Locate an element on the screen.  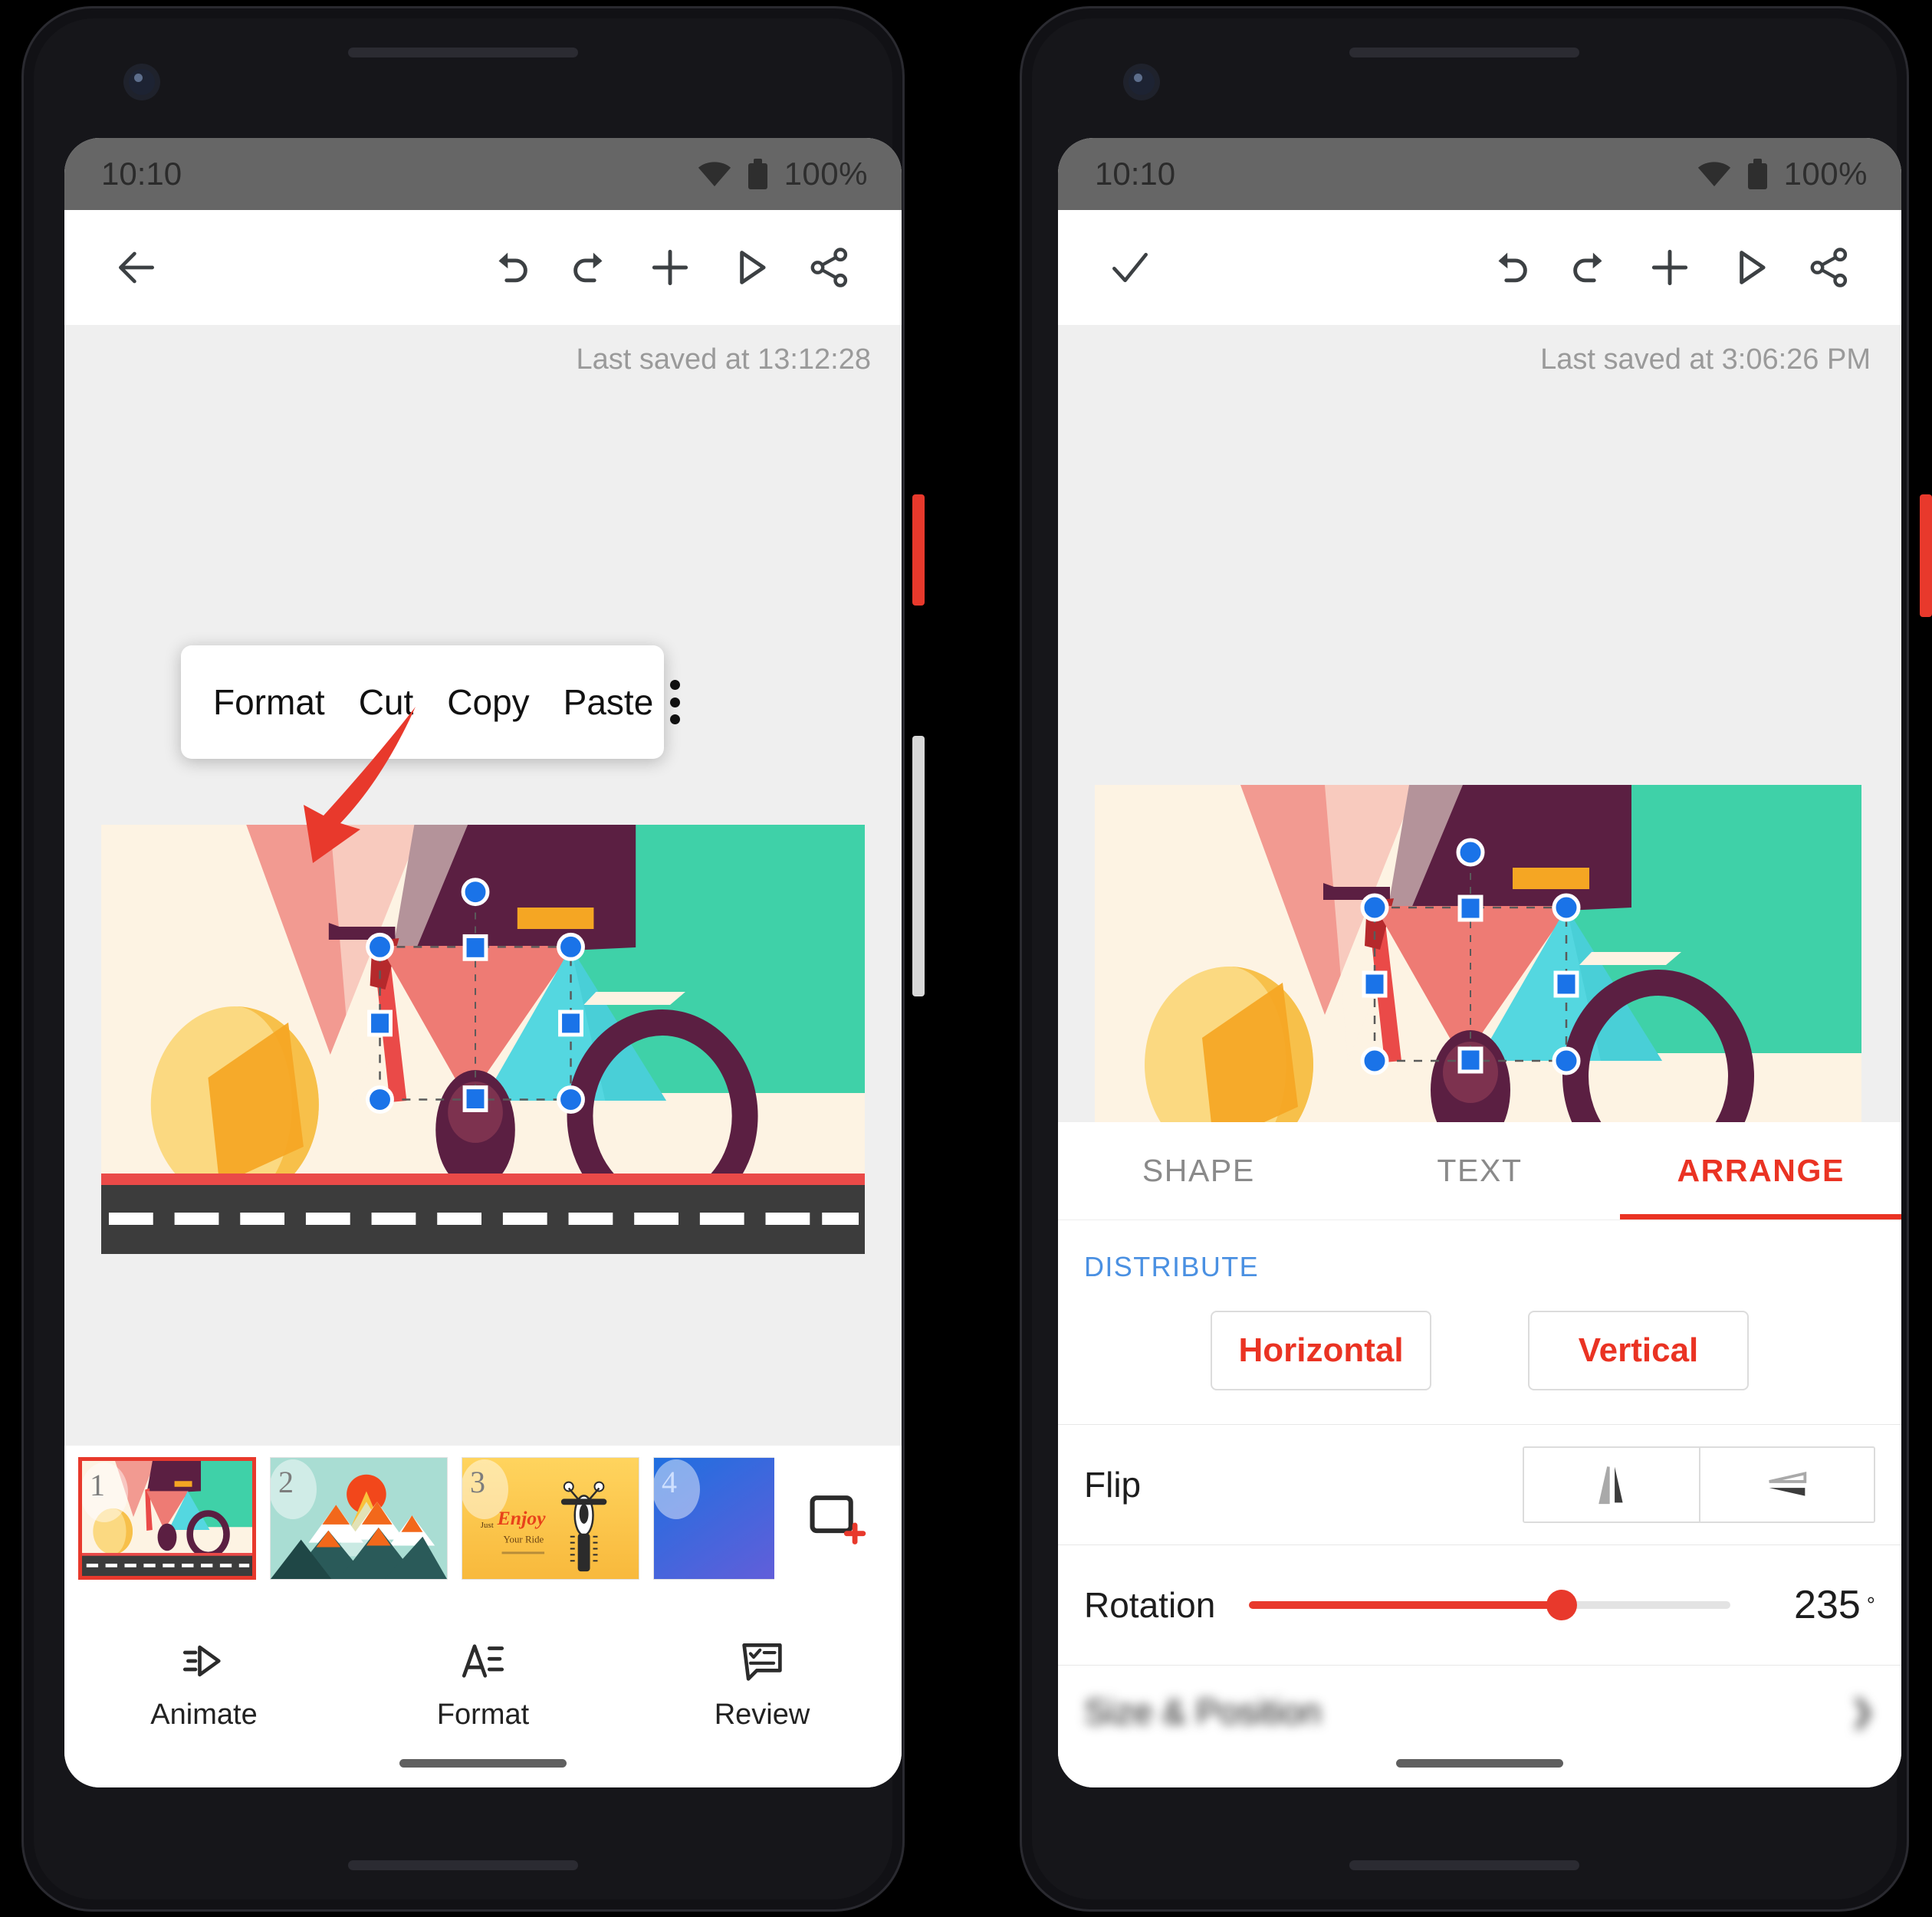
undo-icon is located at coordinates (1512, 267).